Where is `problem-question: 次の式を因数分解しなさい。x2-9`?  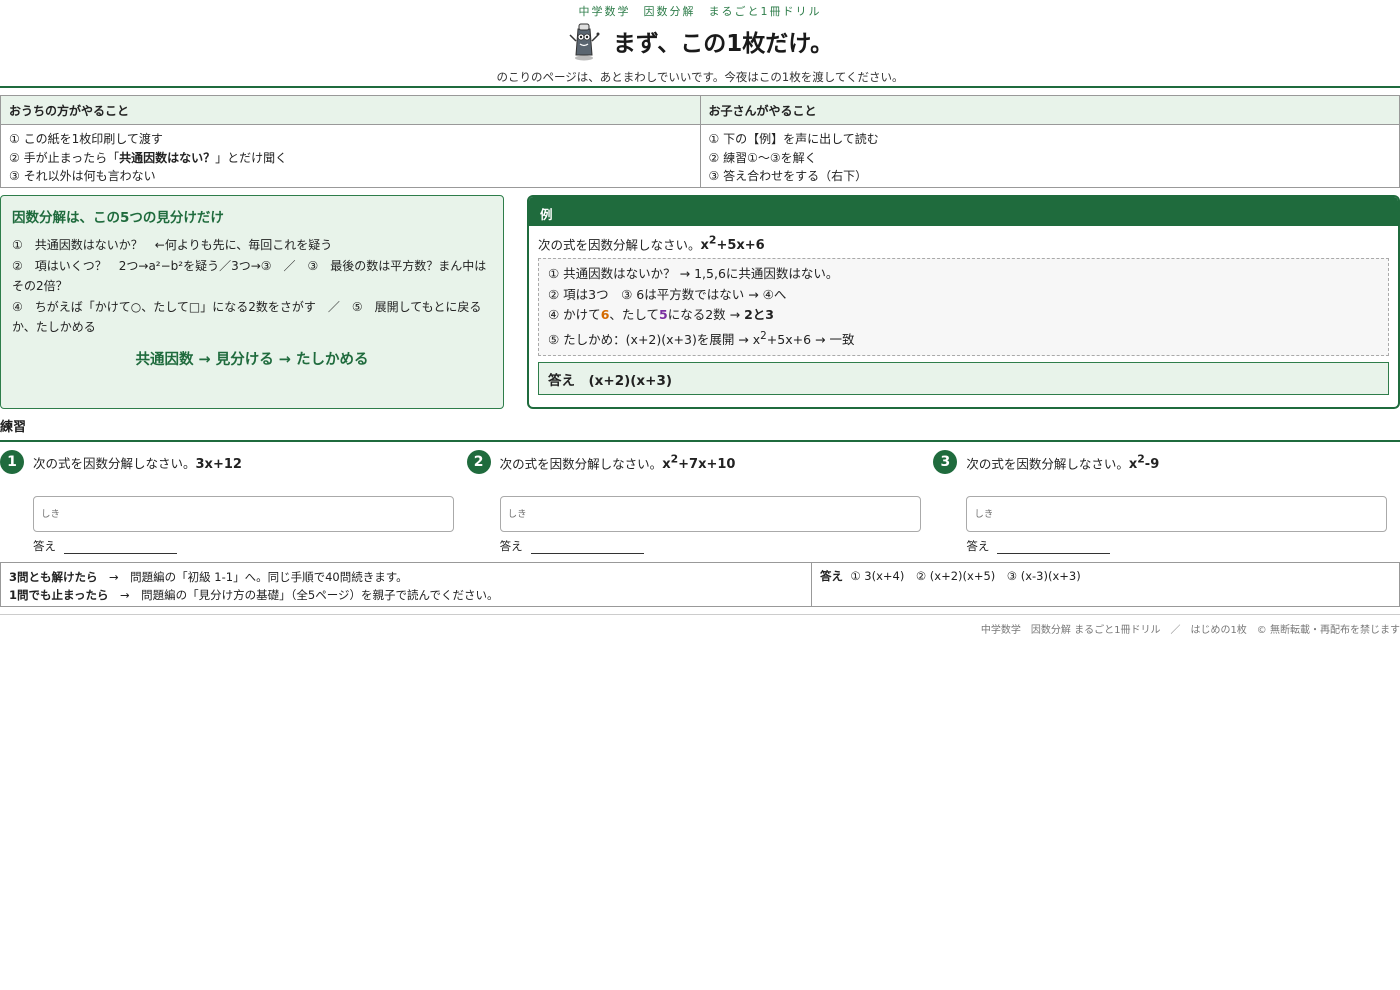
problem-question: 次の式を因数分解しなさい。x2-9 is located at coordinates (1063, 463).